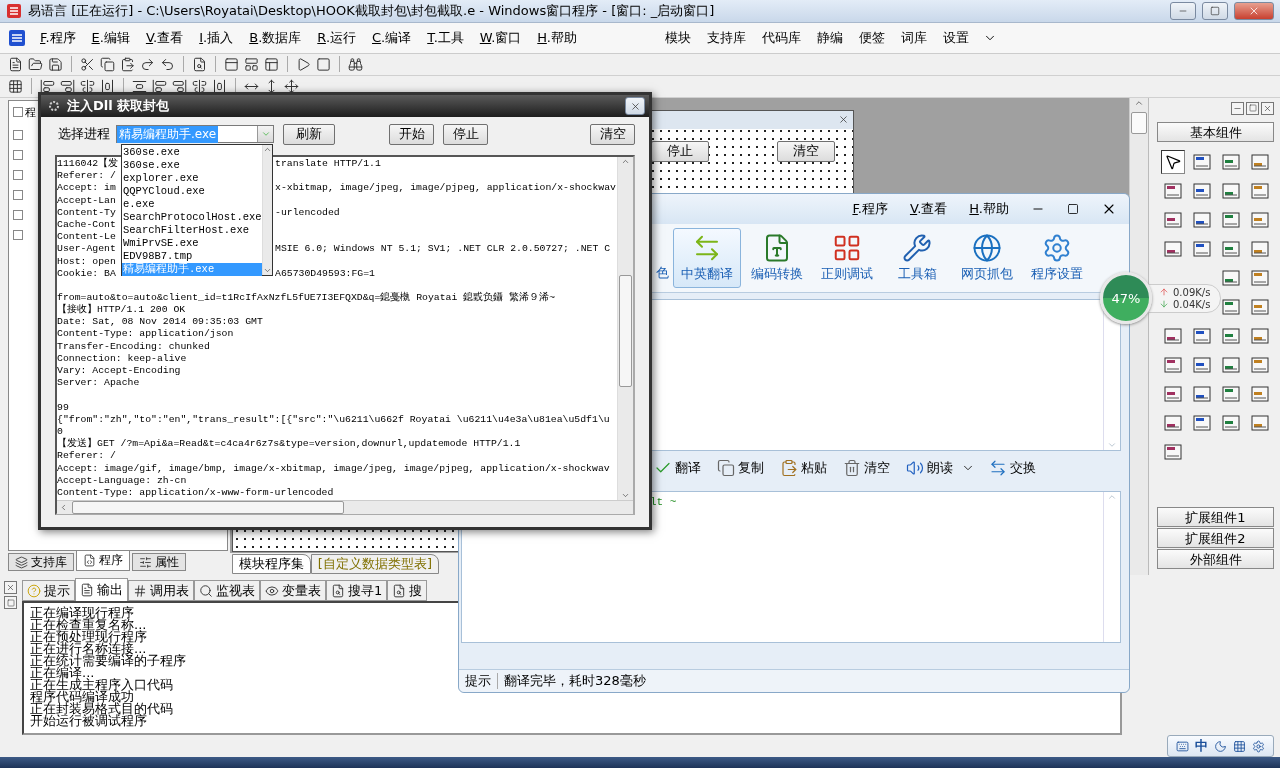 This screenshot has width=1280, height=768. I want to click on status-text: 翻译完毕，耗时328毫秒, so click(575, 681).